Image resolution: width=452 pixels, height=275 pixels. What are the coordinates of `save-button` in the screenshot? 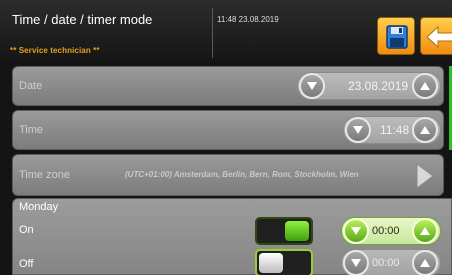 It's located at (396, 36).